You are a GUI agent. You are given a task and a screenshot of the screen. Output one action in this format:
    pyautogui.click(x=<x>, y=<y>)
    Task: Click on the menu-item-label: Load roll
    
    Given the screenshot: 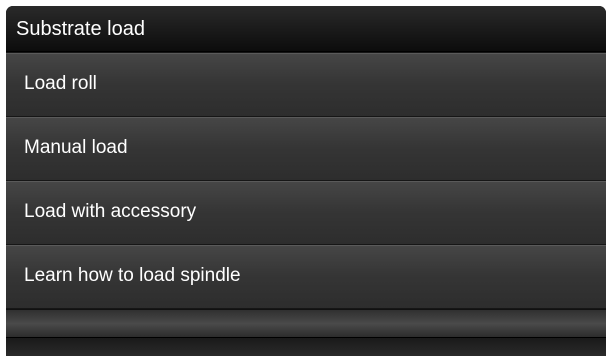 What is the action you would take?
    pyautogui.click(x=60, y=83)
    